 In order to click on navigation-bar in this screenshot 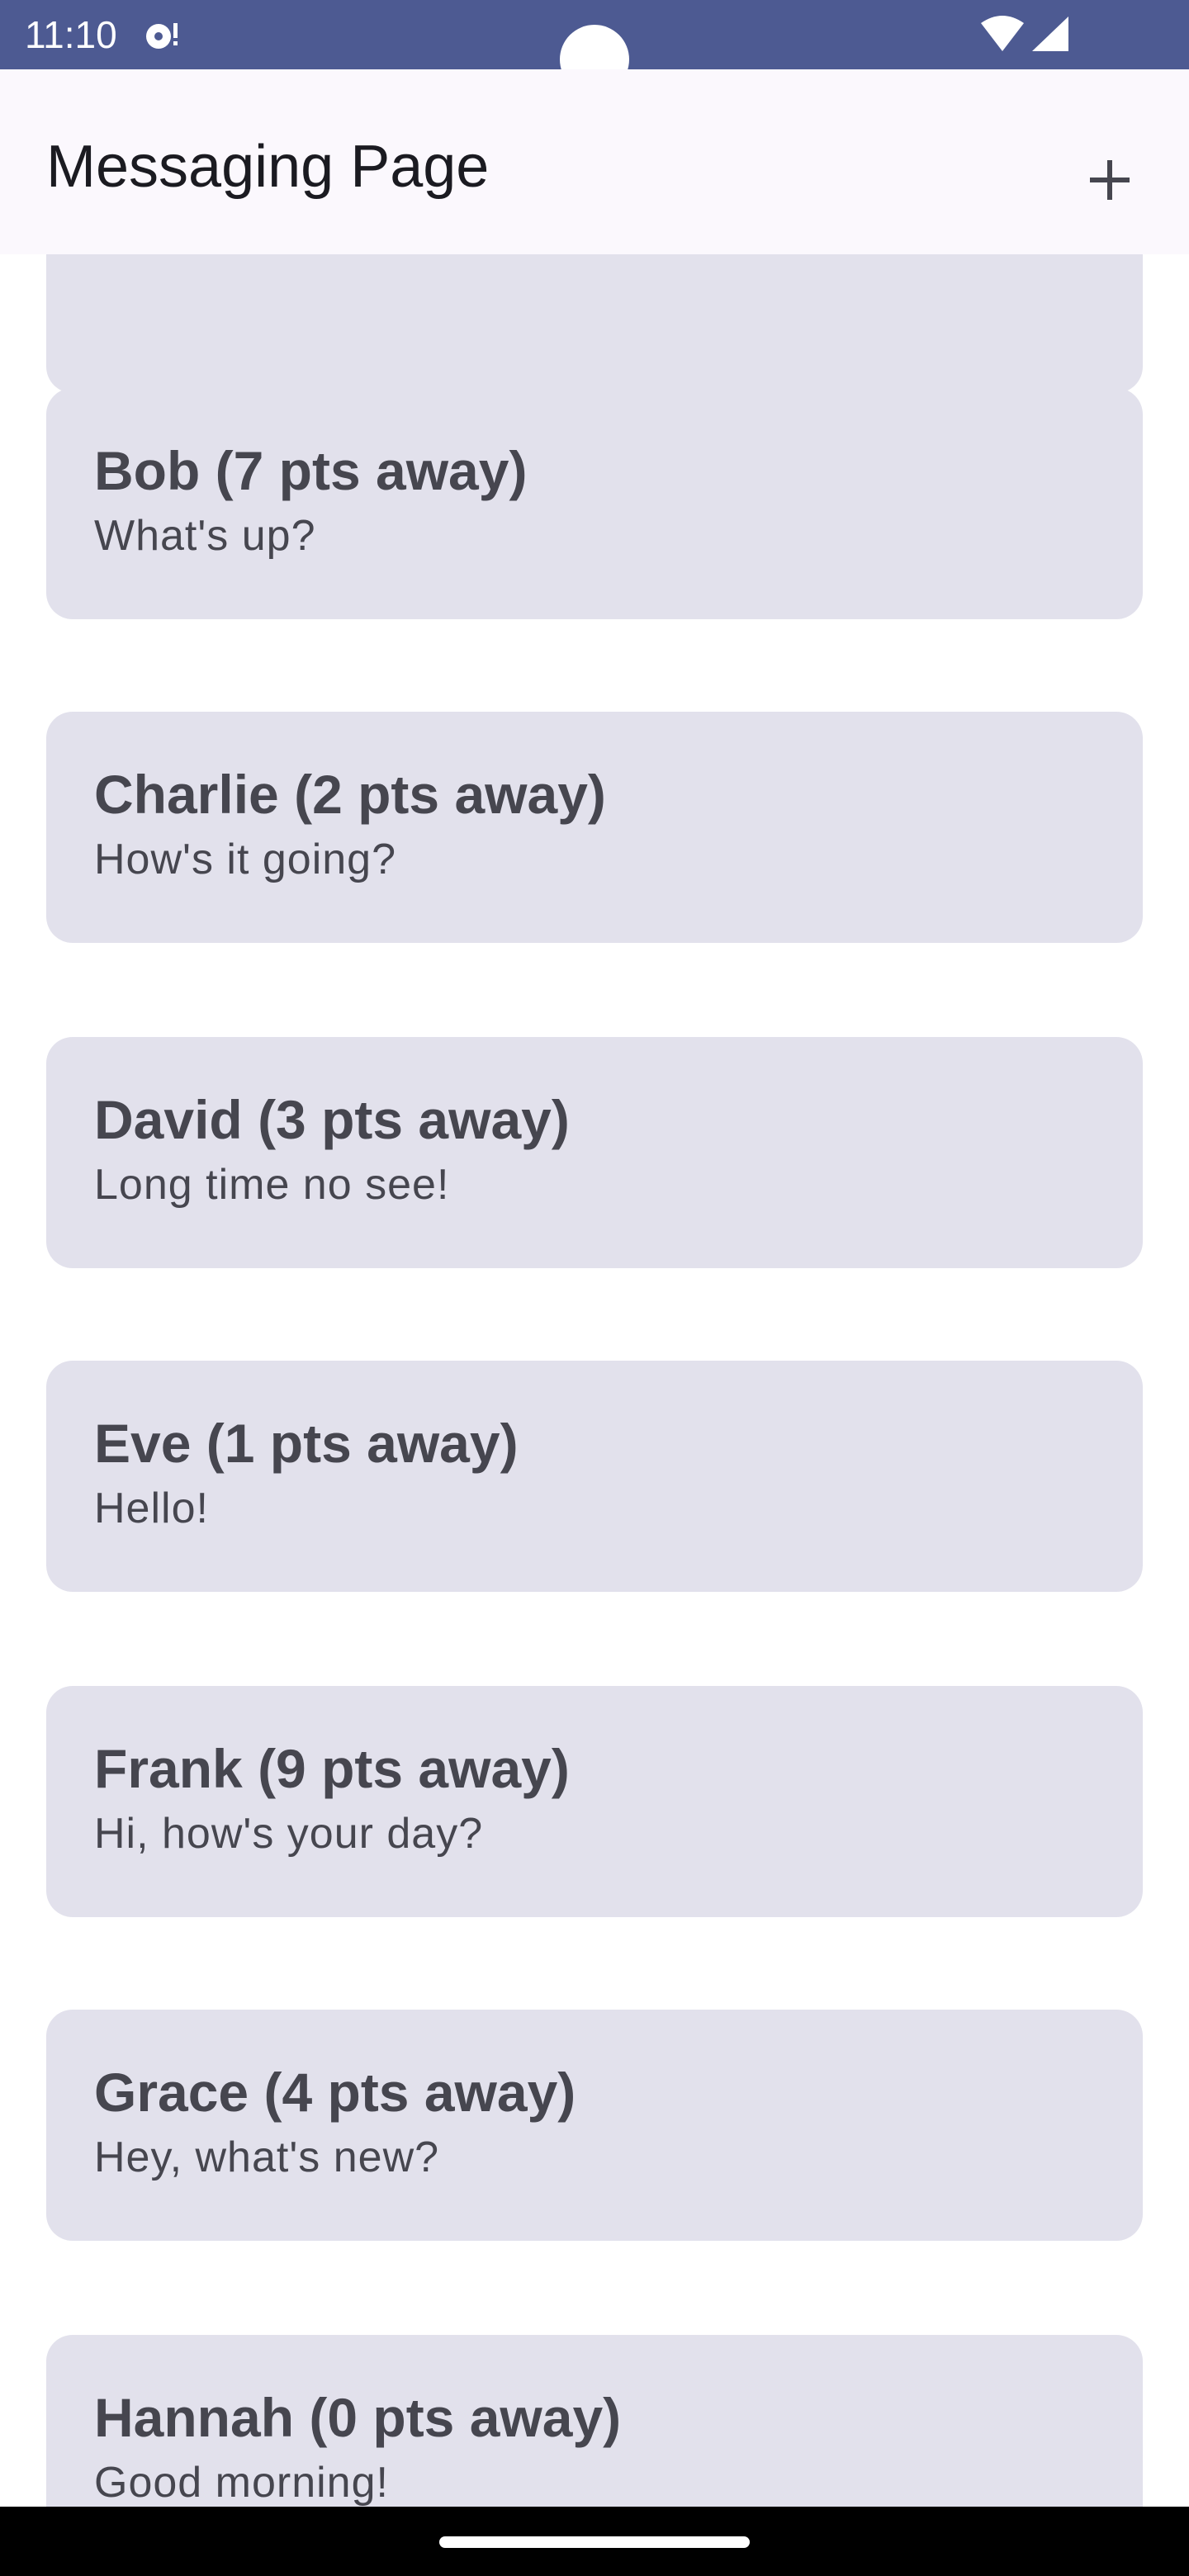, I will do `click(594, 2541)`.